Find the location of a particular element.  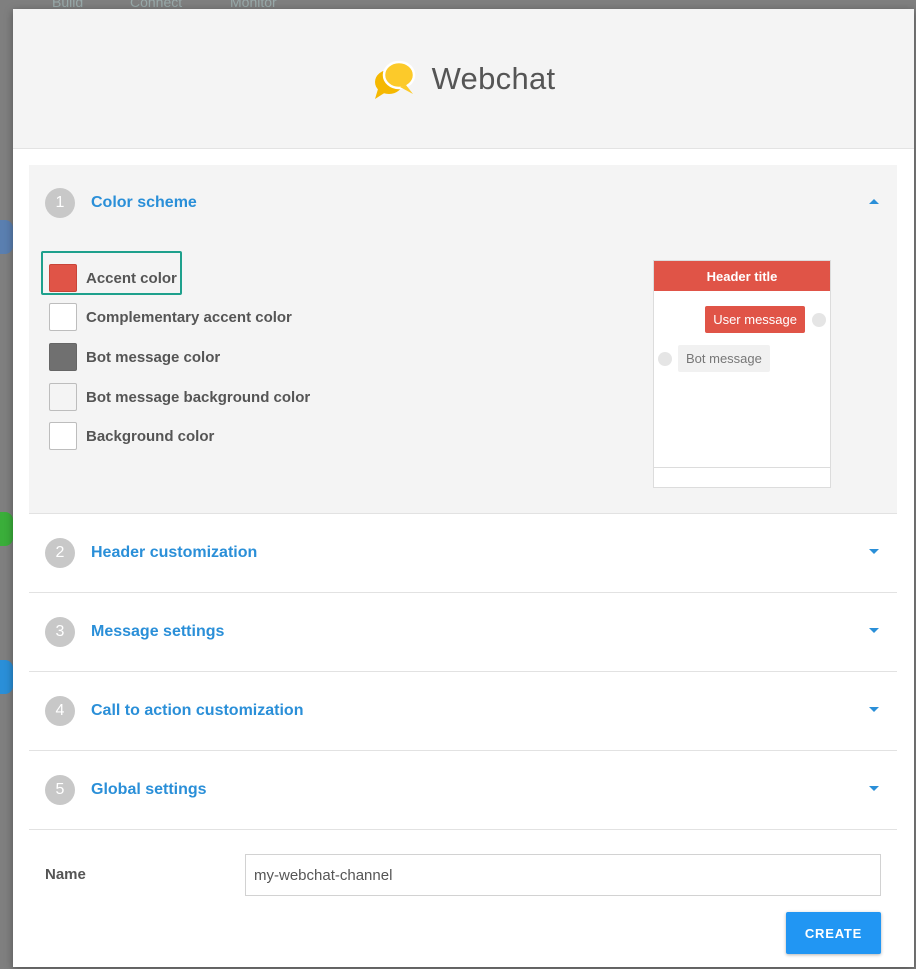

modal-header: Webchat is located at coordinates (463, 79).